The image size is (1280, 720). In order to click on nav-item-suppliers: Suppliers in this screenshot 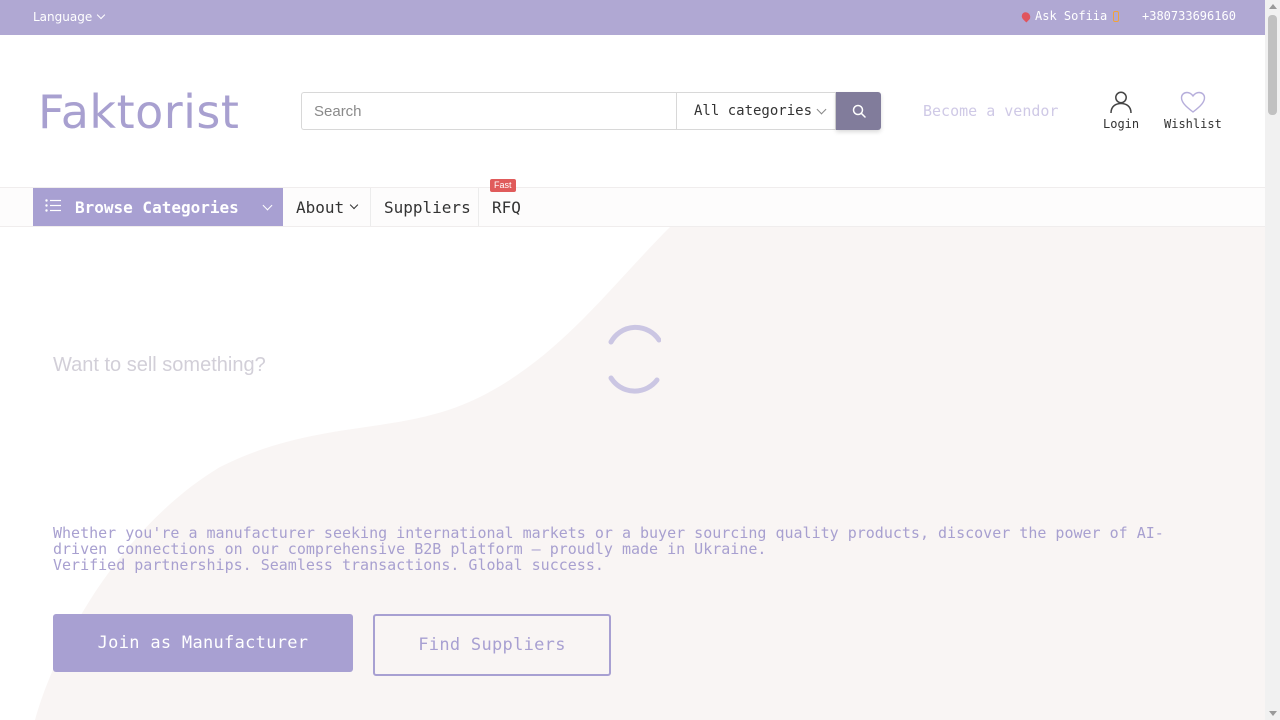, I will do `click(427, 207)`.